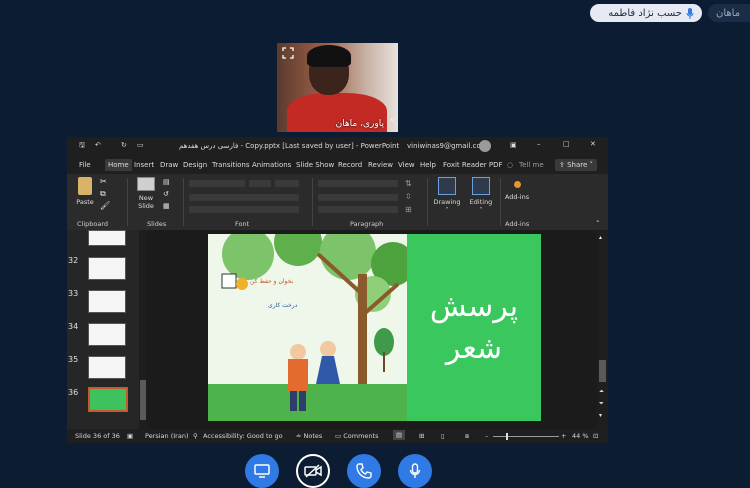 The height and width of the screenshot is (488, 750). Describe the element at coordinates (195, 165) in the screenshot. I see `tab-design: Design` at that location.